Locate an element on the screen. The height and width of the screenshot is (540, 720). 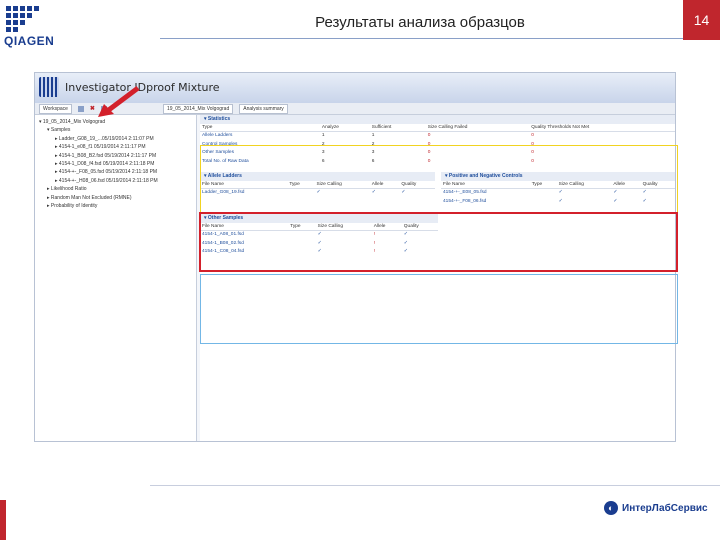
footer-brand: ◐ ИнтерЛабСервис is located at coordinates (656, 508).